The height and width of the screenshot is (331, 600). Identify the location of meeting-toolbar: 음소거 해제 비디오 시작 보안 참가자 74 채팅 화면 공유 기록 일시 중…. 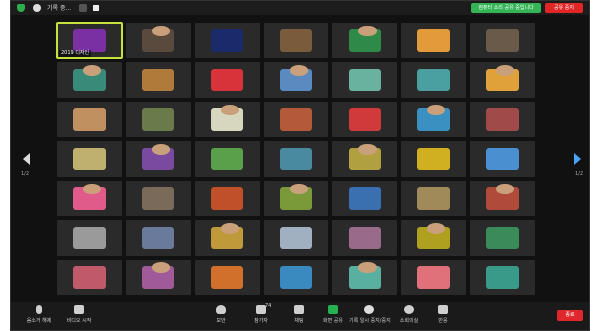
(300, 316).